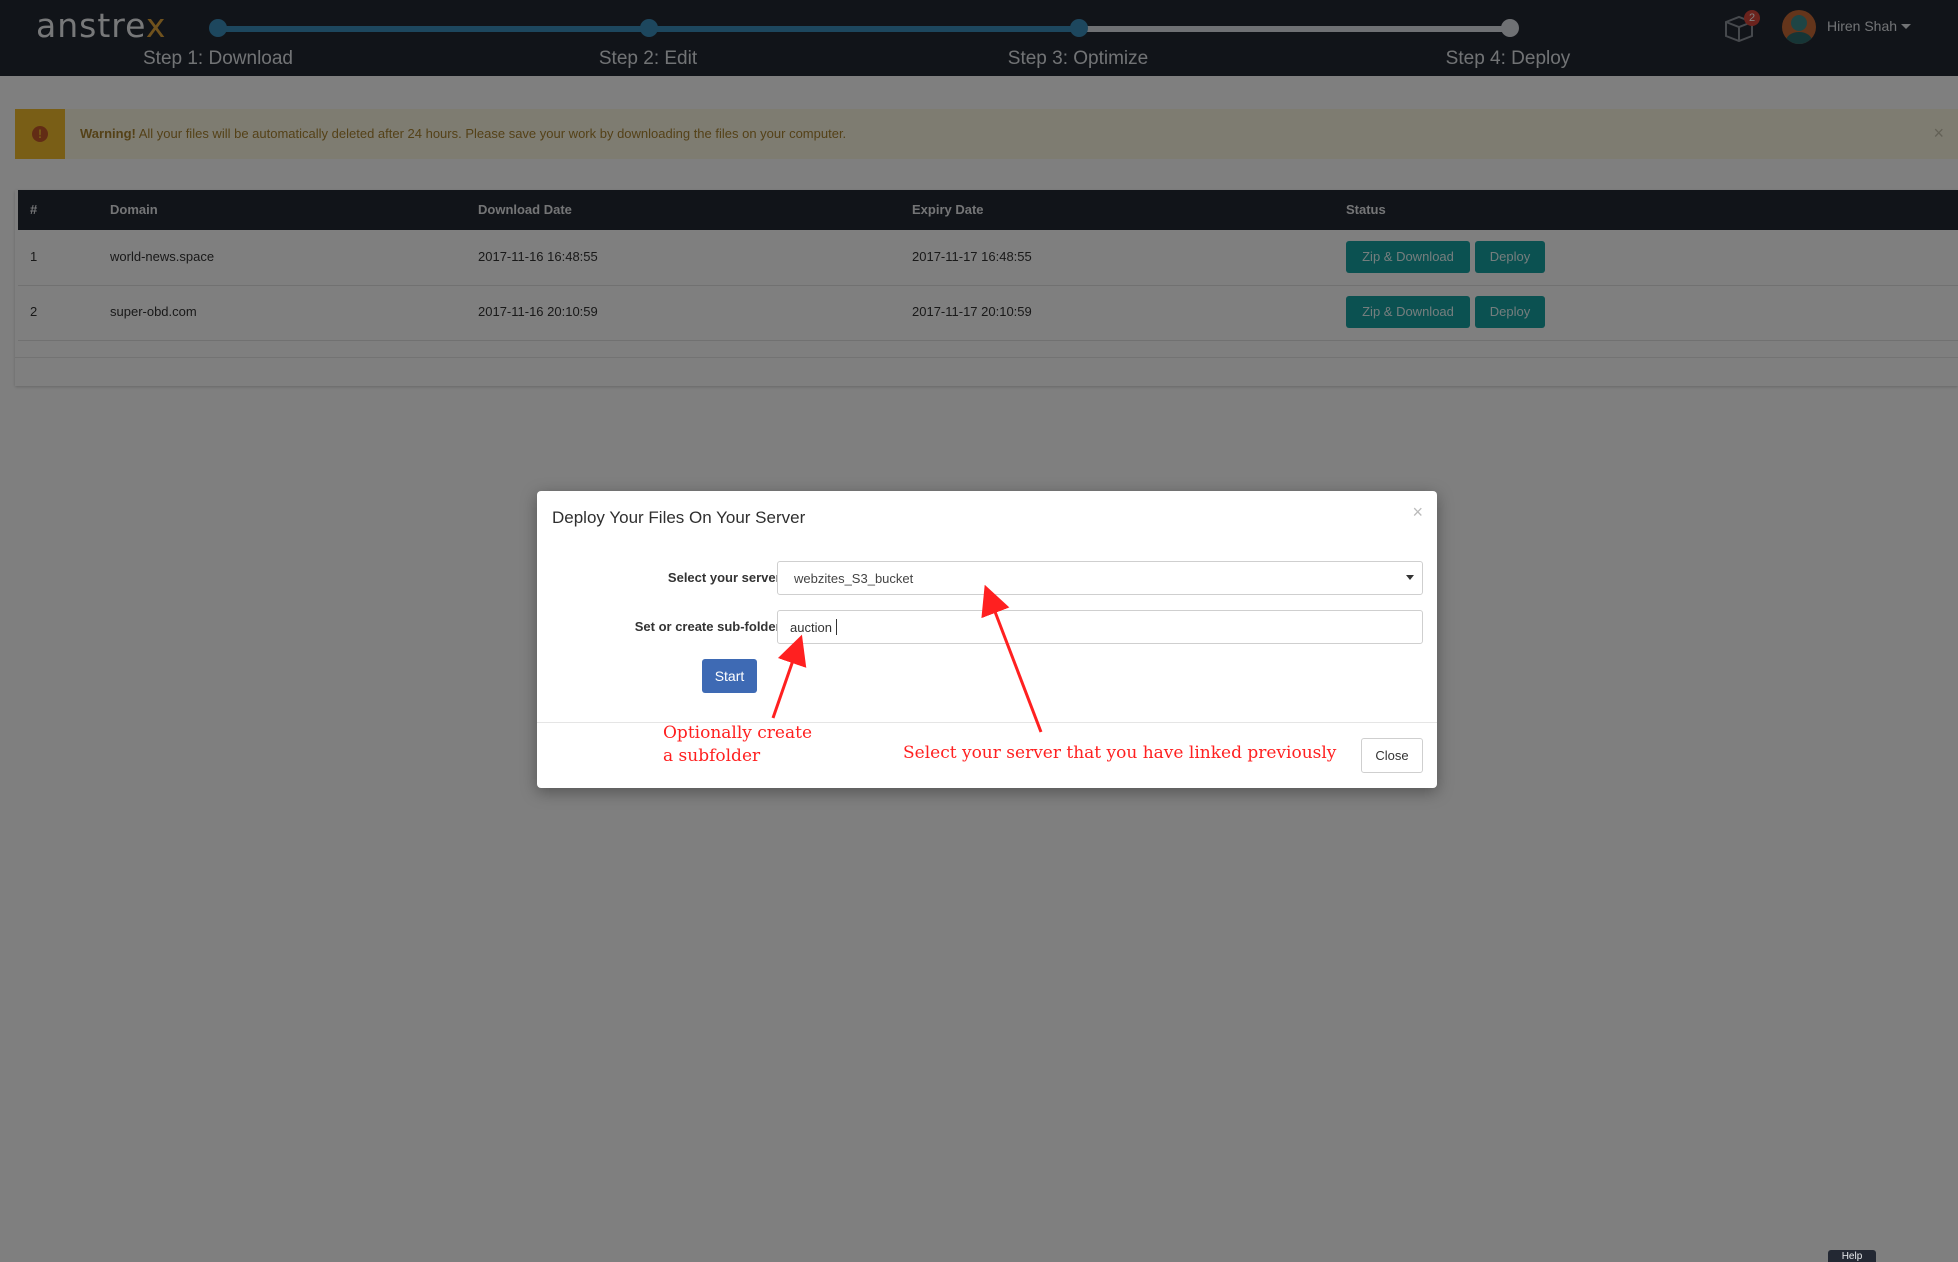  Describe the element at coordinates (1852, 1256) in the screenshot. I see `help-tab: Help` at that location.